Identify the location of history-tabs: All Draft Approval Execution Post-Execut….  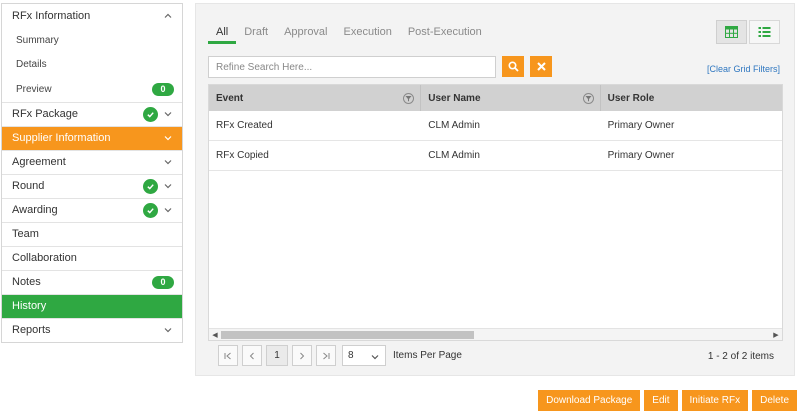
(349, 35).